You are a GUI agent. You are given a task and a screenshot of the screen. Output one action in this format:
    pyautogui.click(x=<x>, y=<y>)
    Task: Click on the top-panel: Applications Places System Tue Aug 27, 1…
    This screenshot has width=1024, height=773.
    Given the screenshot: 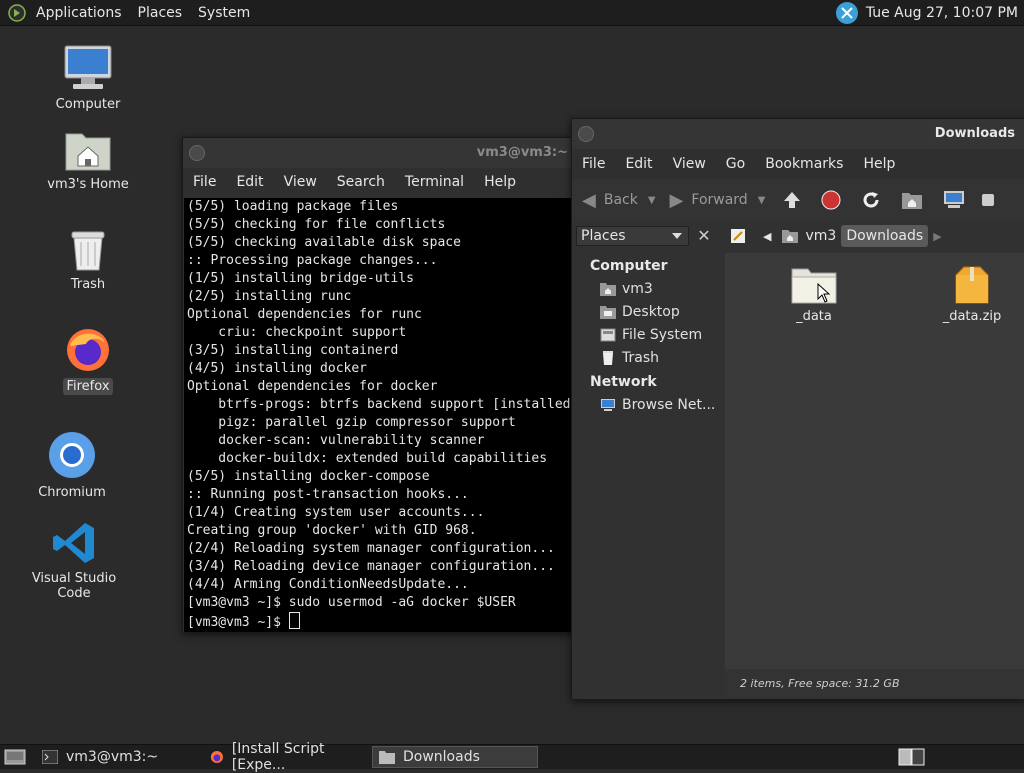 What is the action you would take?
    pyautogui.click(x=512, y=13)
    